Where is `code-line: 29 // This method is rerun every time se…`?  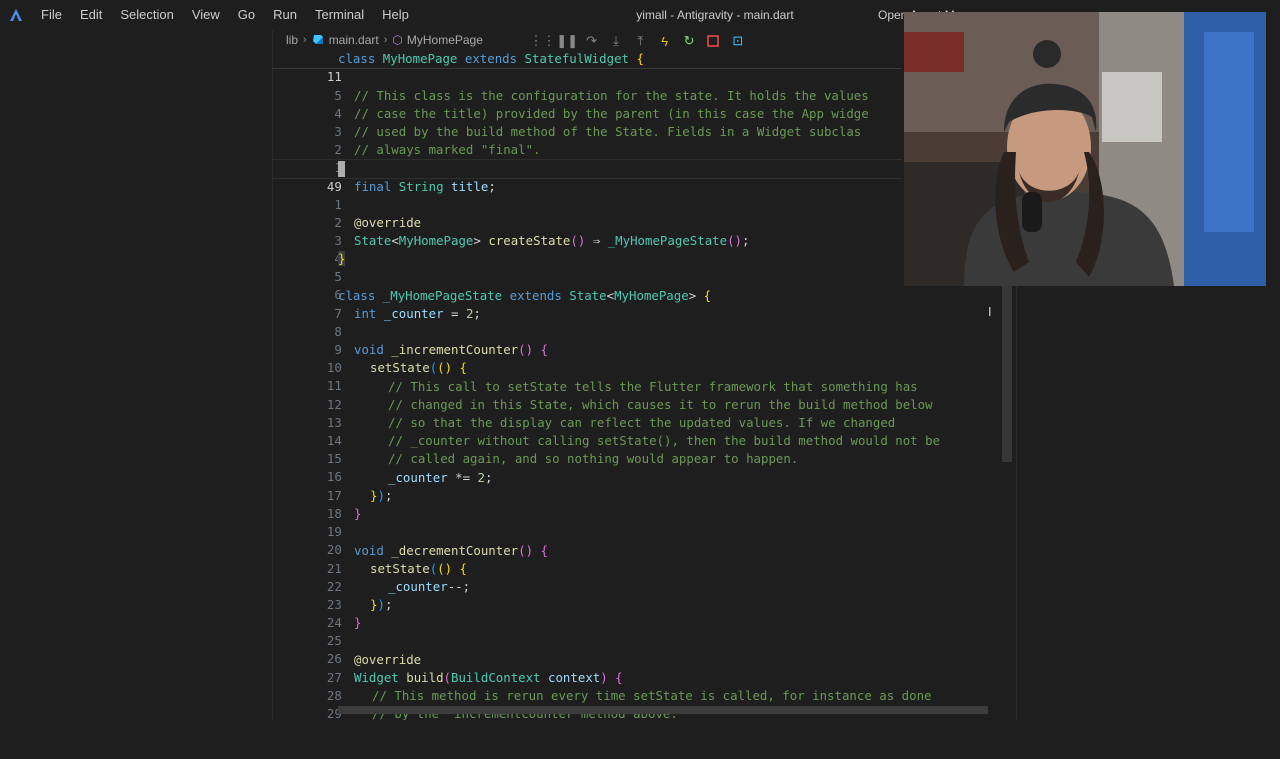
code-line: 29 // This method is rerun every time se… is located at coordinates (637, 704).